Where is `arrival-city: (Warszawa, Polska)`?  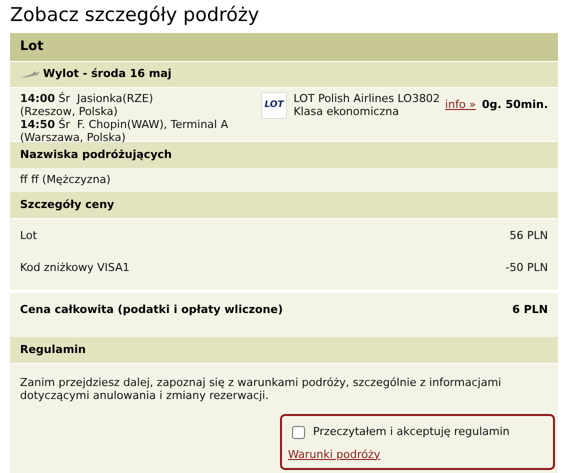
arrival-city: (Warszawa, Polska) is located at coordinates (73, 137).